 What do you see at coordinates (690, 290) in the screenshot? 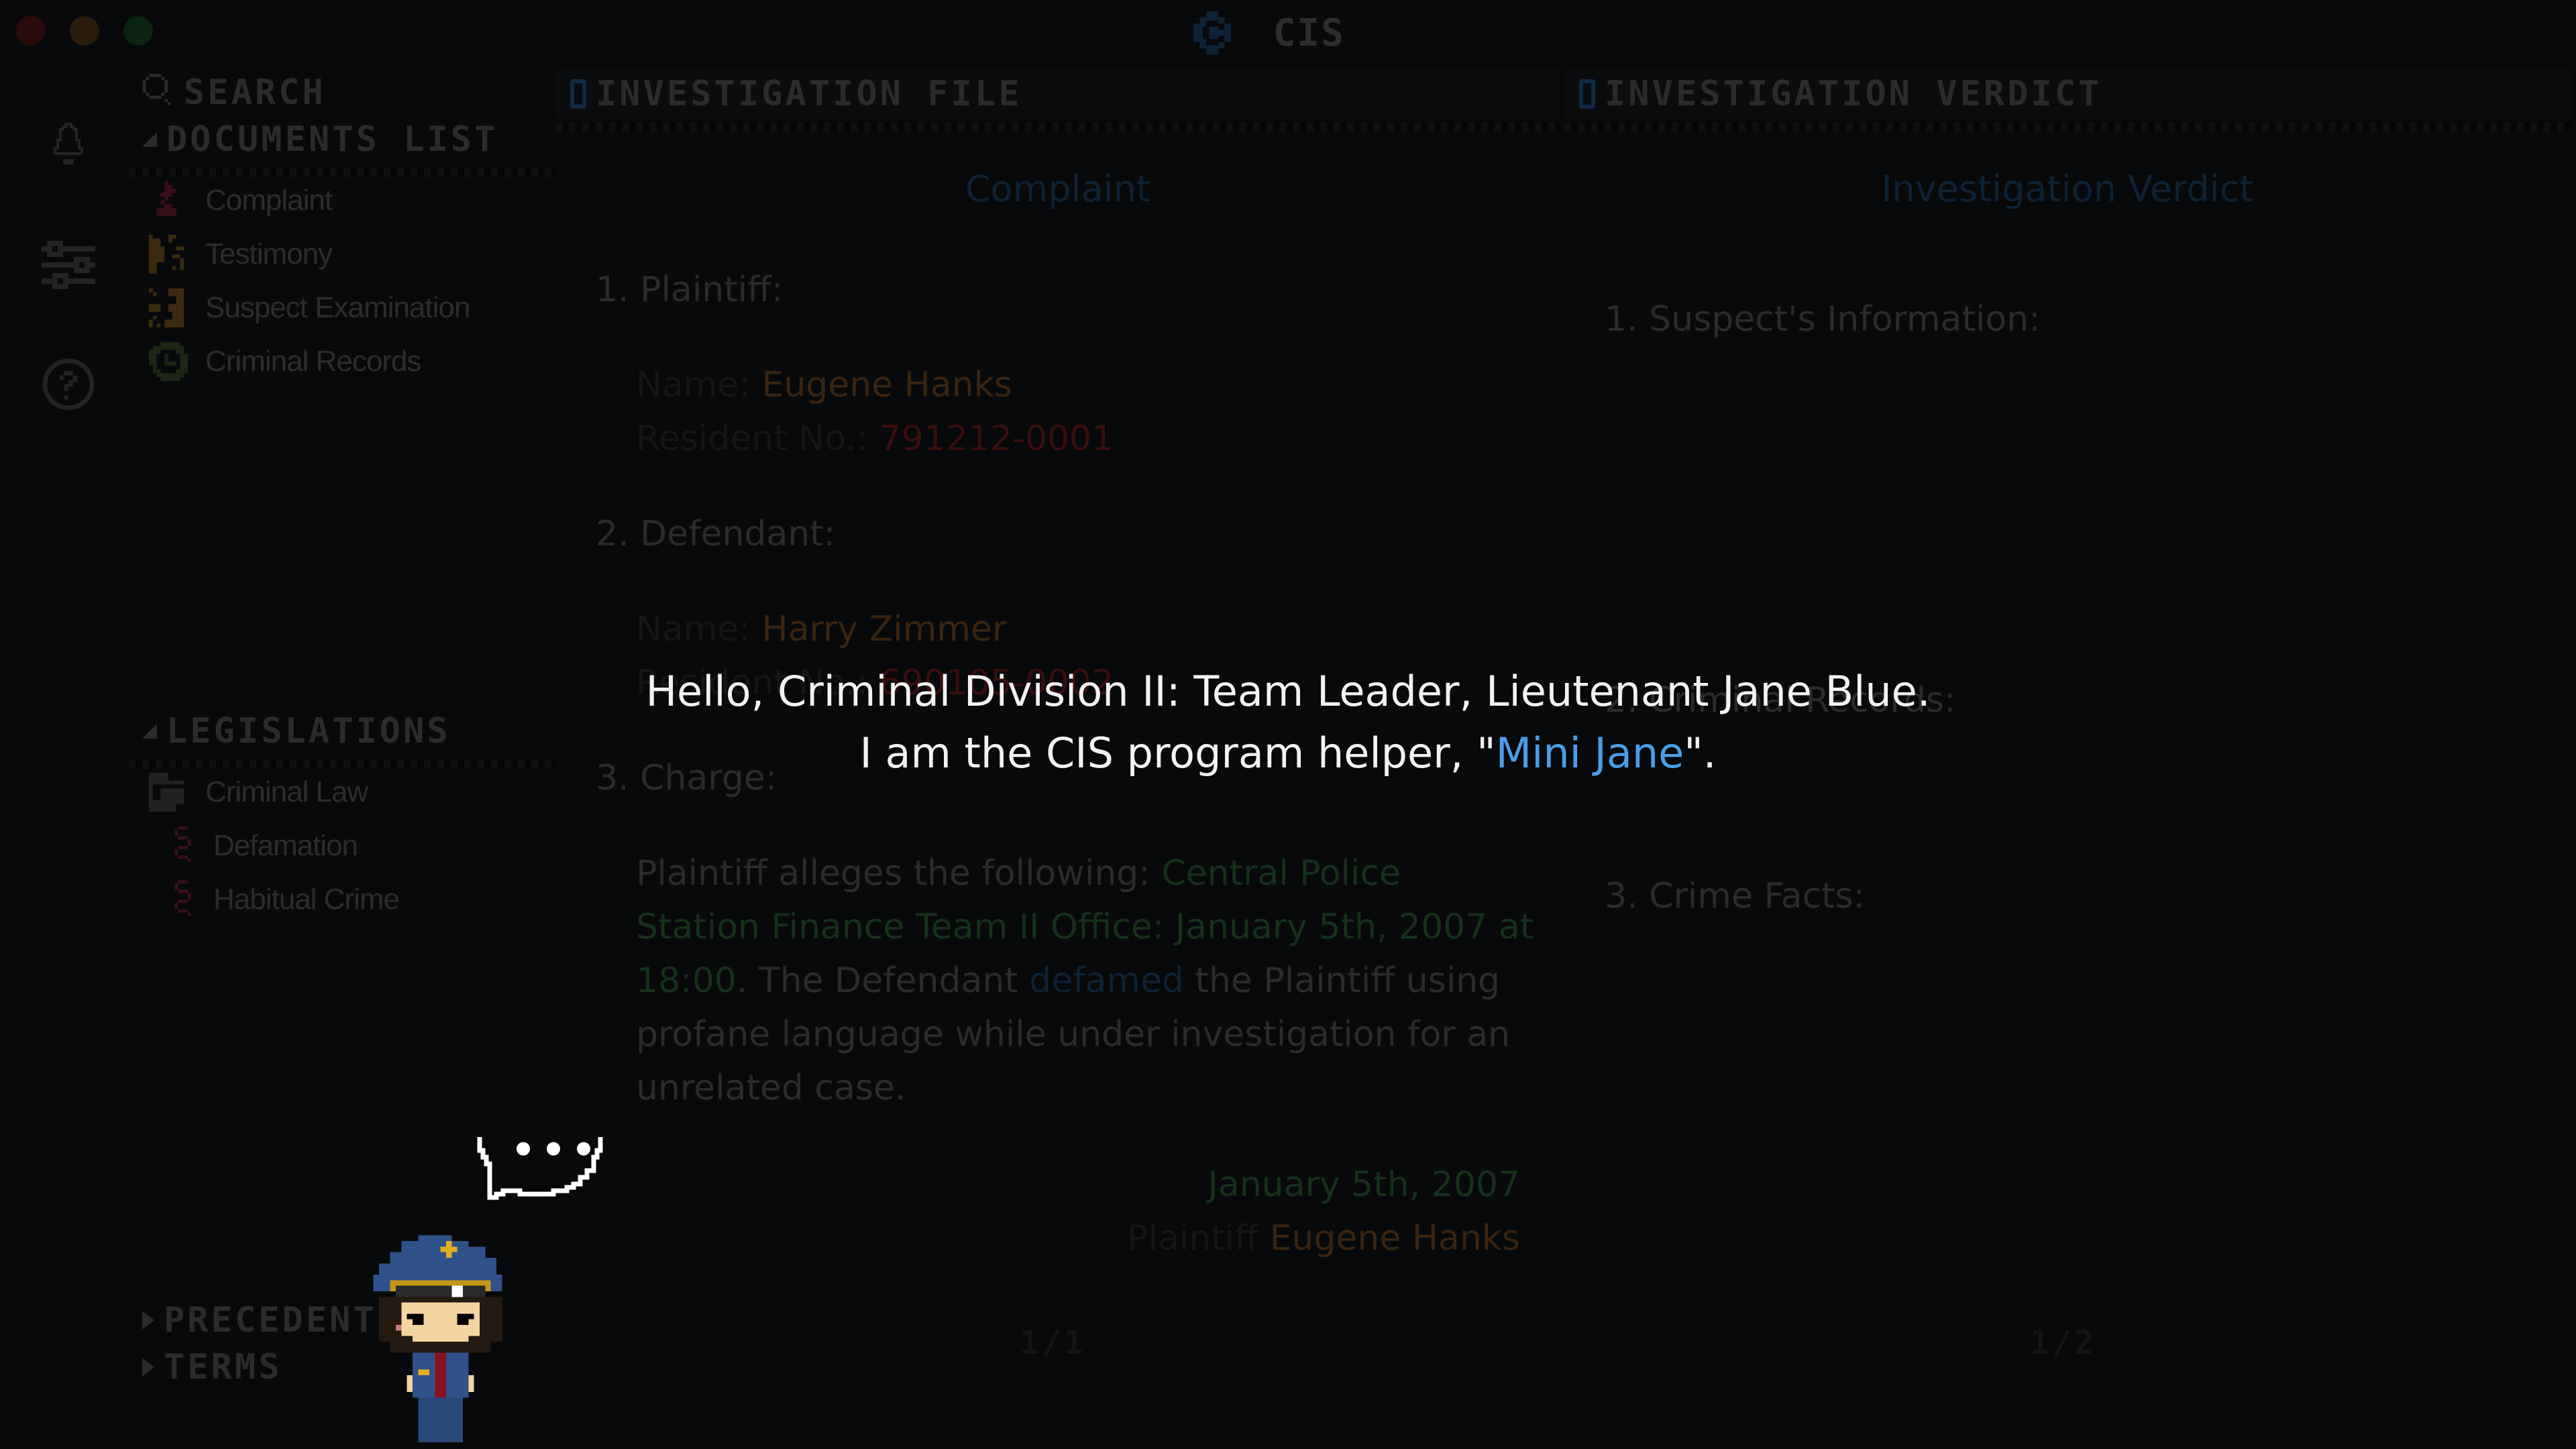
I see `plaintiff-heading: 1. Plaintiff:` at bounding box center [690, 290].